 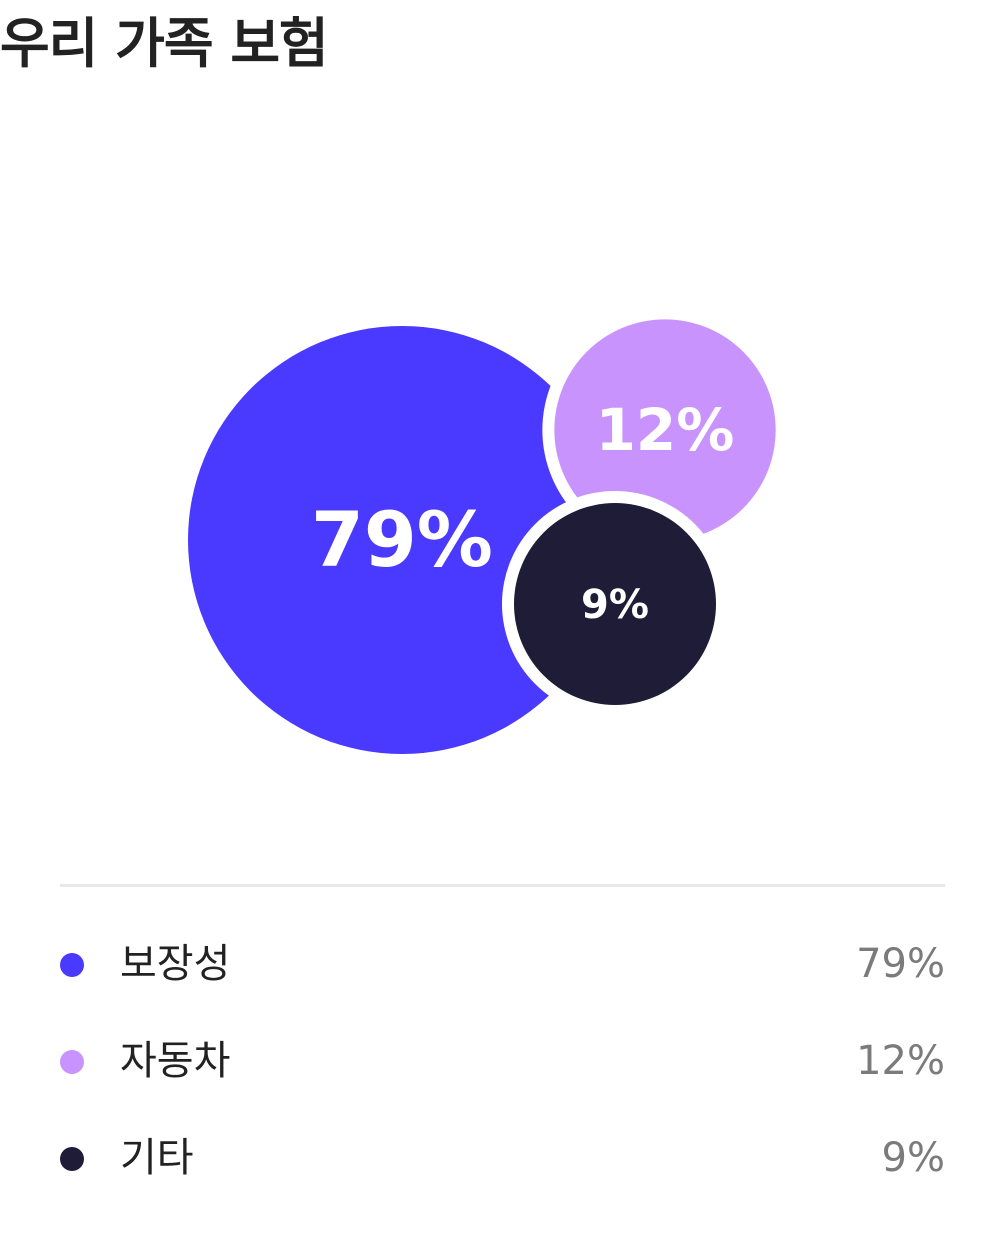 What do you see at coordinates (175, 1061) in the screenshot?
I see `legend-label-car: 자동차` at bounding box center [175, 1061].